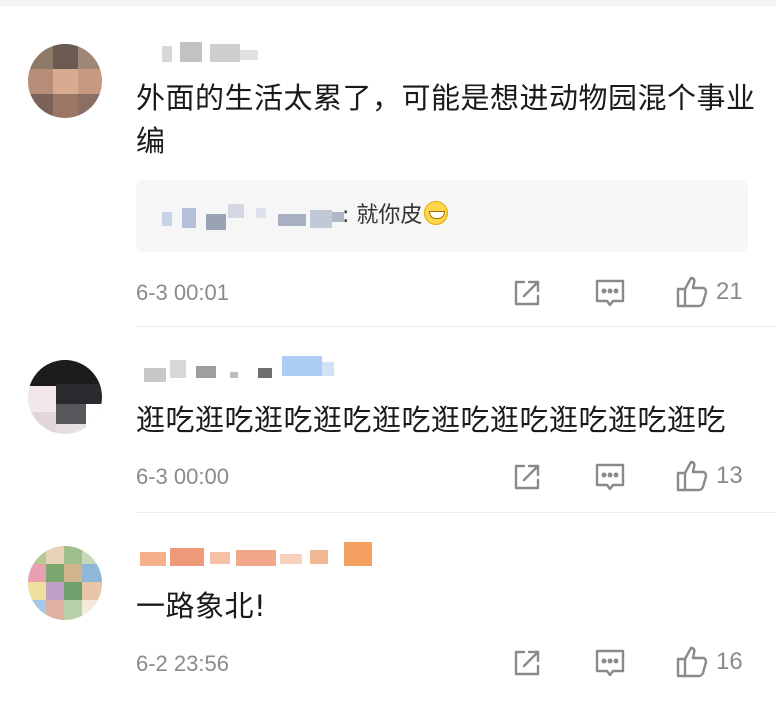 The height and width of the screenshot is (704, 776). What do you see at coordinates (382, 215) in the screenshot?
I see `reply-text: : 就你皮` at bounding box center [382, 215].